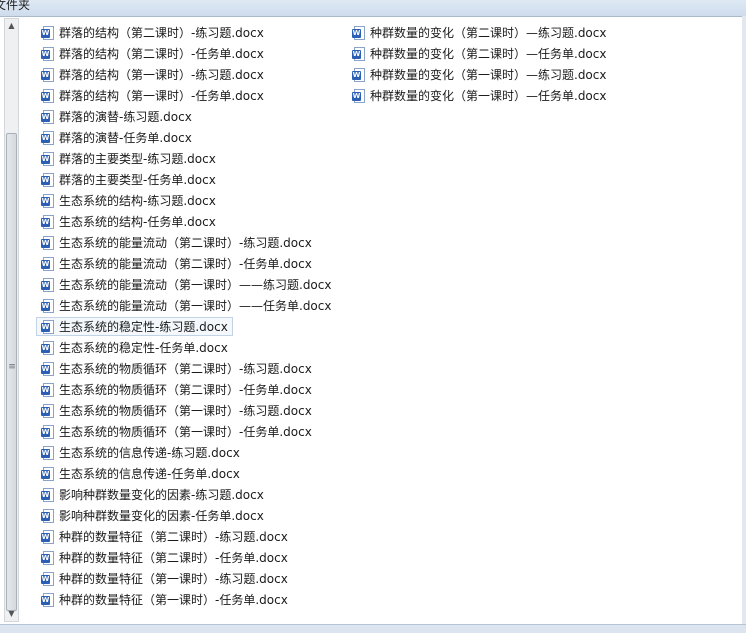  Describe the element at coordinates (488, 75) in the screenshot. I see `file-name: 种群数量的变化（第一课时）—练习题.docx` at that location.